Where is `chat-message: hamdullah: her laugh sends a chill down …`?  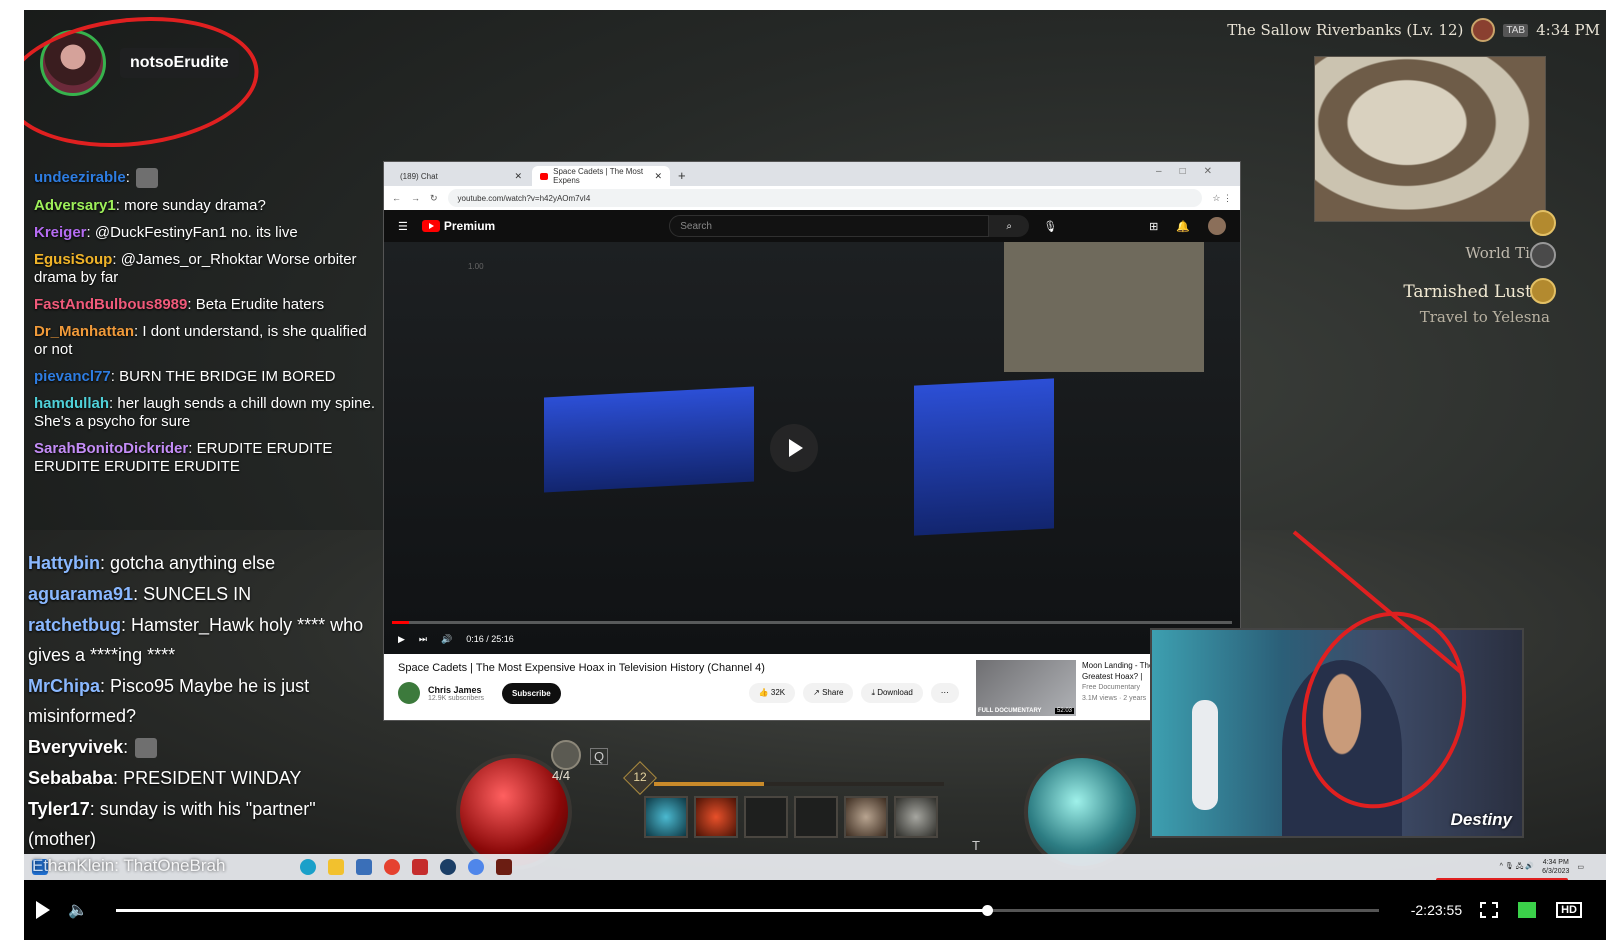 chat-message: hamdullah: her laugh sends a chill down … is located at coordinates (205, 412).